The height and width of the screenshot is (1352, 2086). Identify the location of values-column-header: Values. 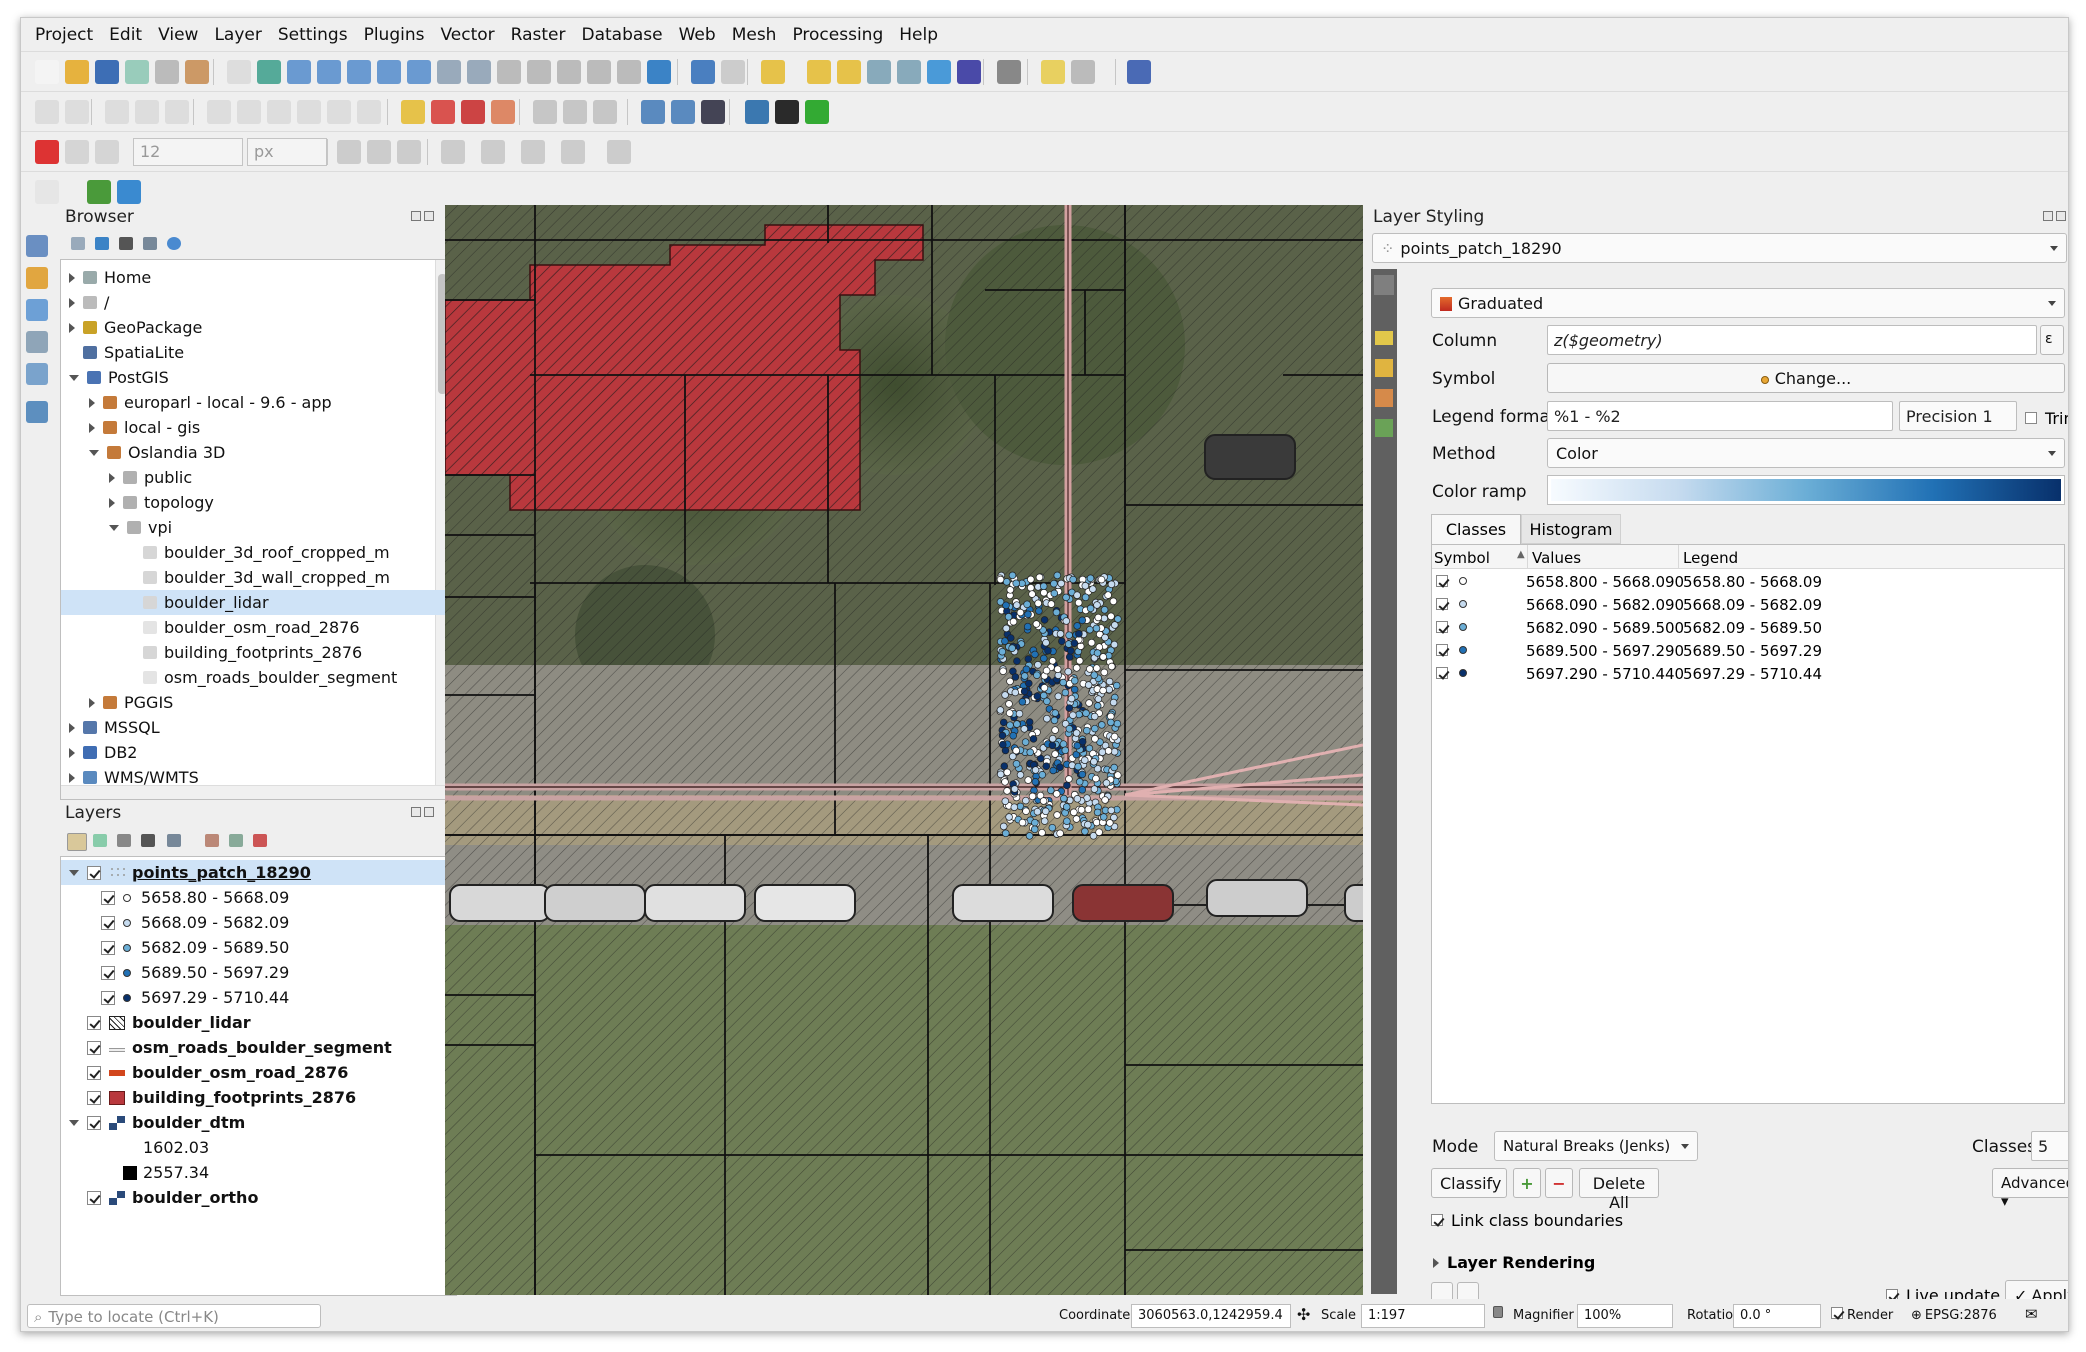
(1556, 558).